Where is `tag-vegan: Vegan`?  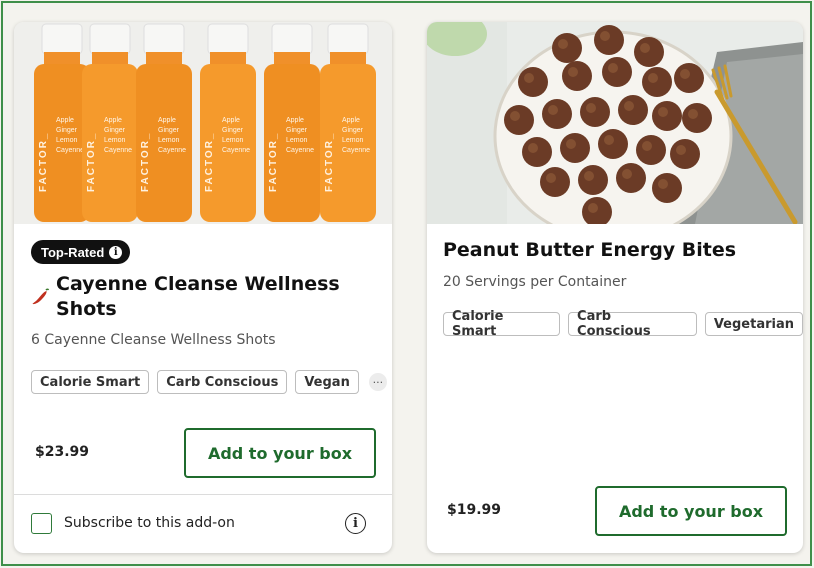 tag-vegan: Vegan is located at coordinates (327, 382).